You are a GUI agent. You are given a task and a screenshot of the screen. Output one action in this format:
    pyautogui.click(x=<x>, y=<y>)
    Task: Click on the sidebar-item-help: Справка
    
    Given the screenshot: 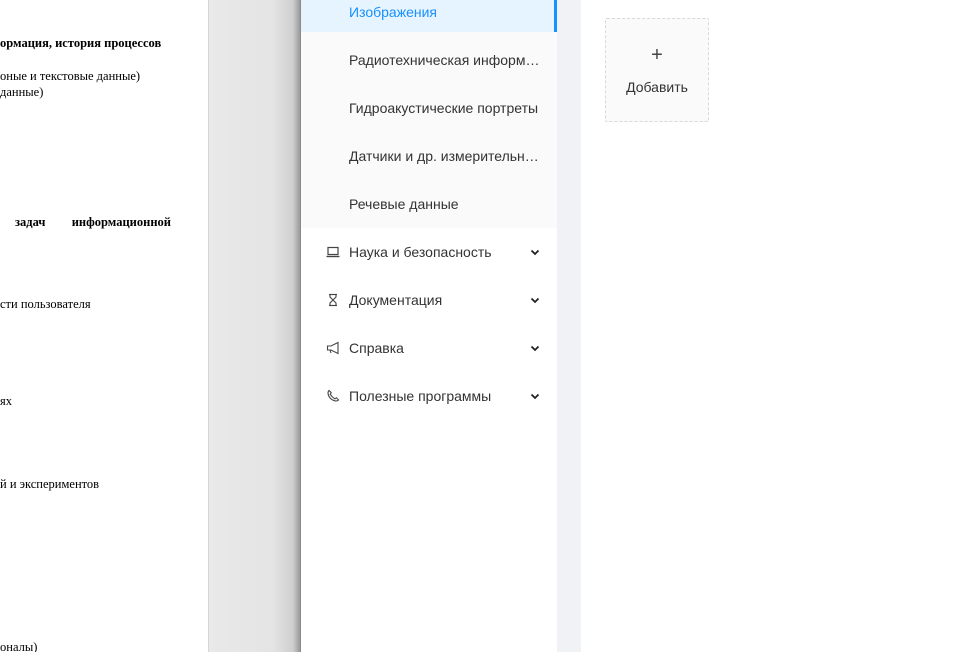 What is the action you would take?
    pyautogui.click(x=429, y=348)
    